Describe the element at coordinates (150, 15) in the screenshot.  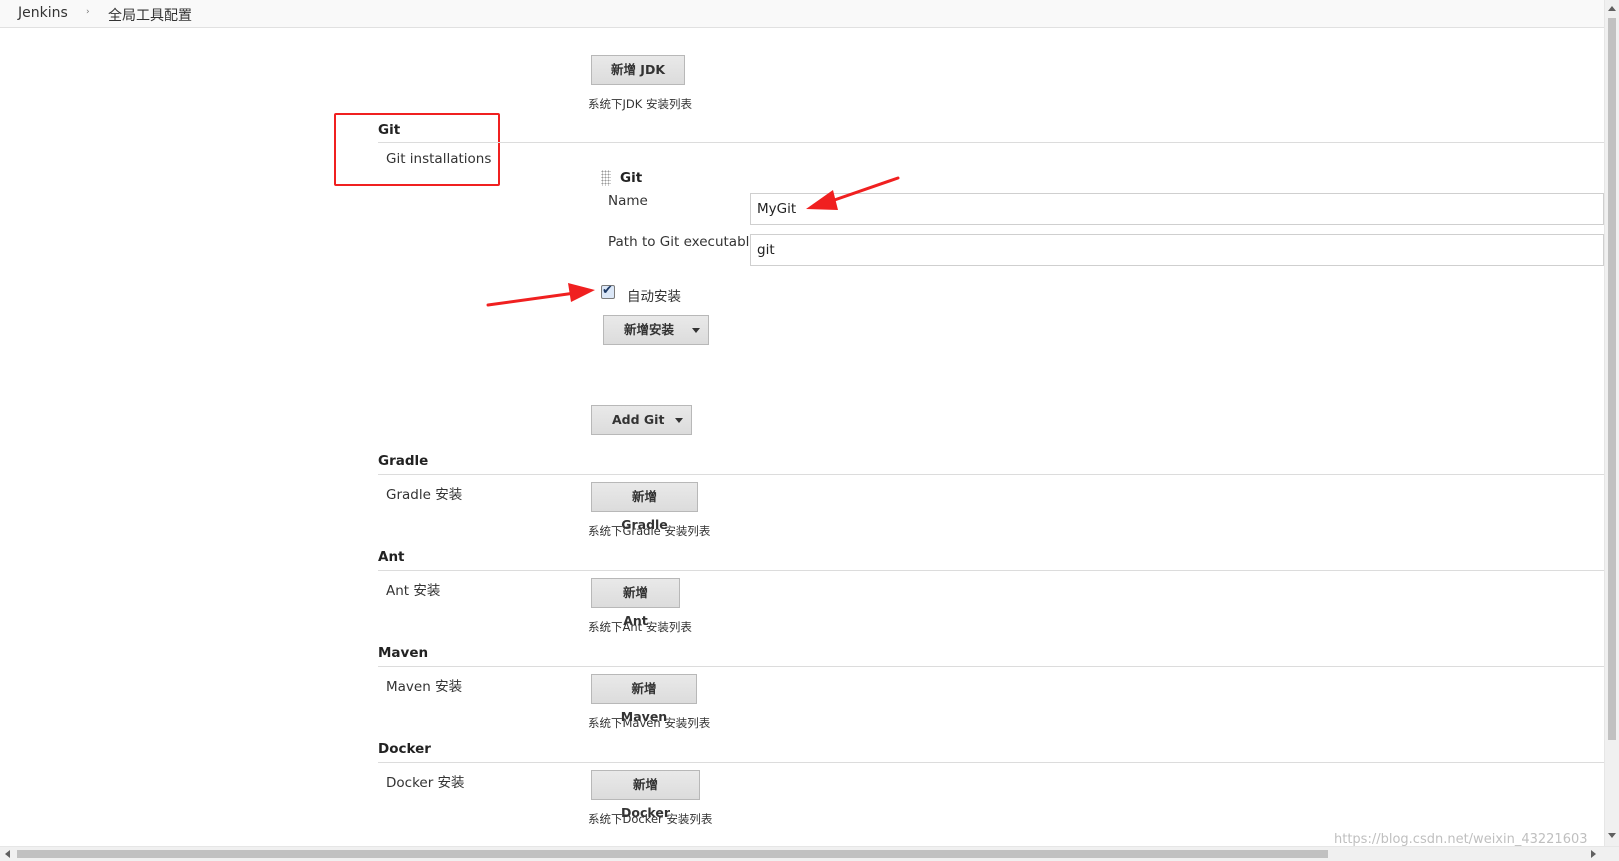
I see `breadcrumb-current-page: 全局工具配置` at that location.